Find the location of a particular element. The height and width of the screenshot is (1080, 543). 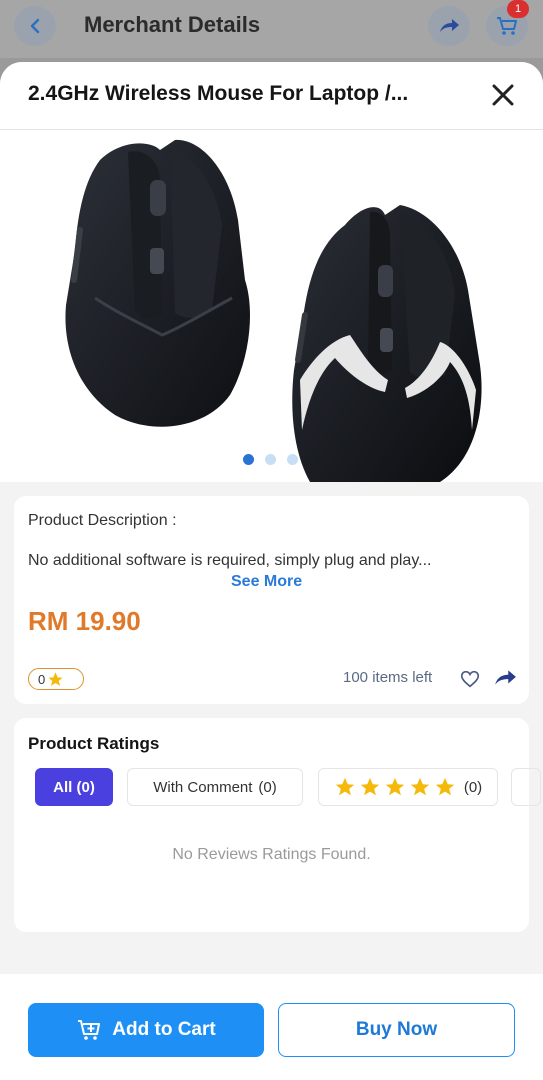

buy-now-button: Buy Now is located at coordinates (396, 1030).